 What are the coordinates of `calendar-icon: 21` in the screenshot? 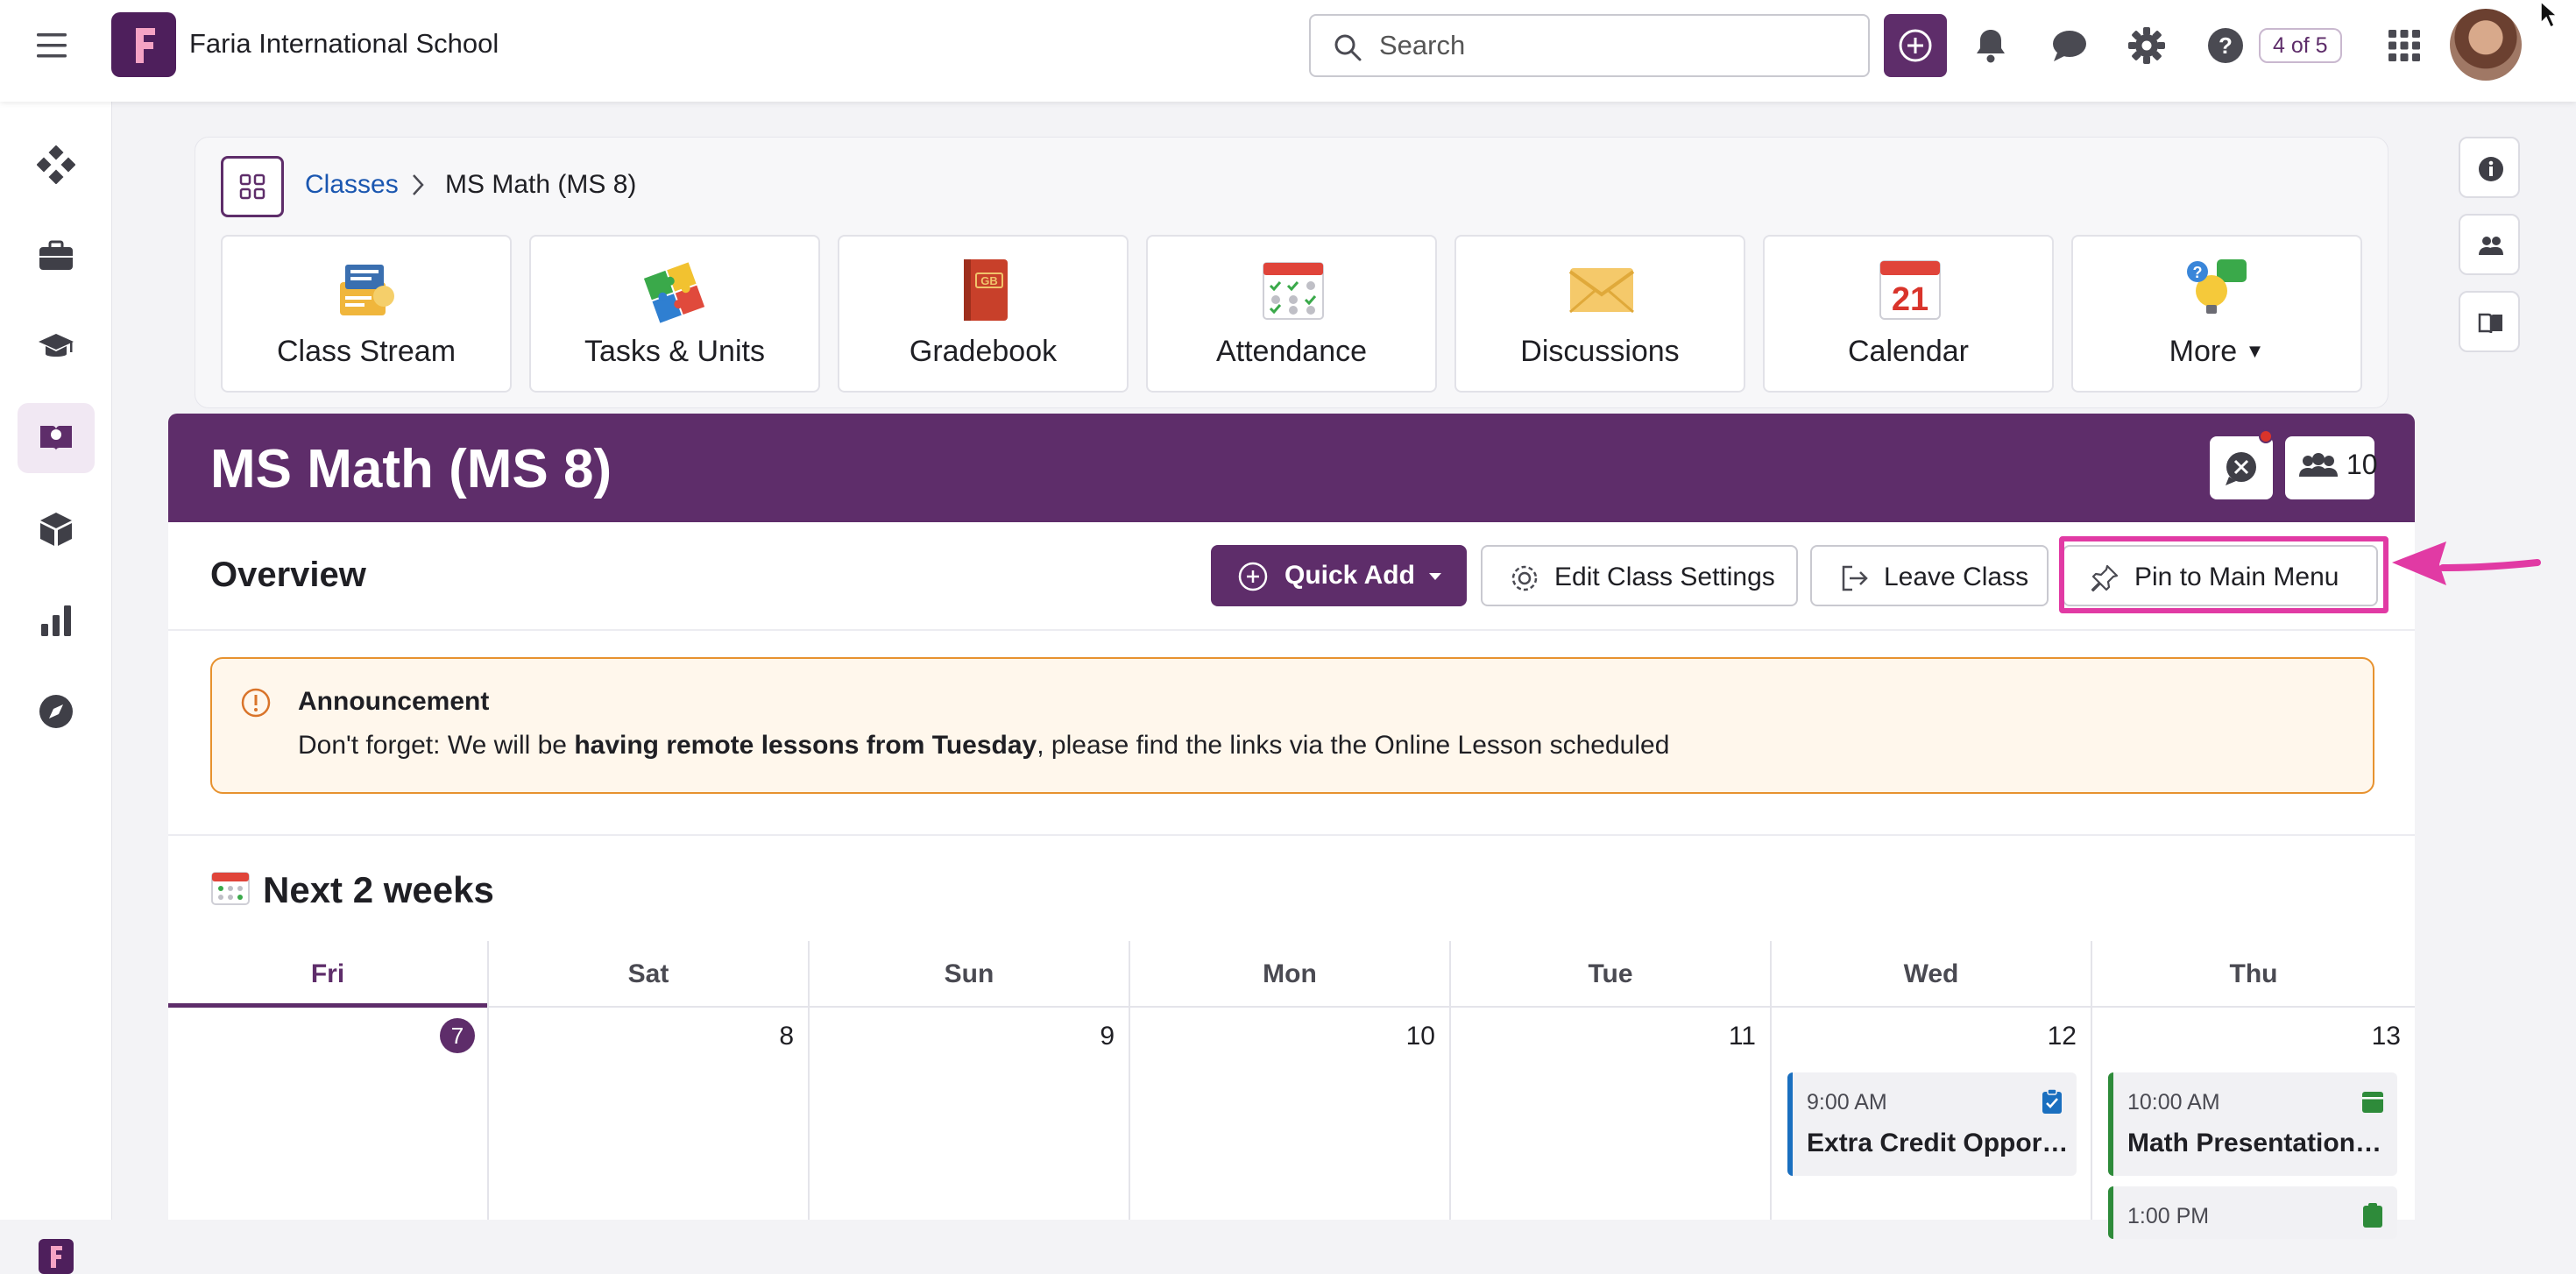 It's located at (1910, 290).